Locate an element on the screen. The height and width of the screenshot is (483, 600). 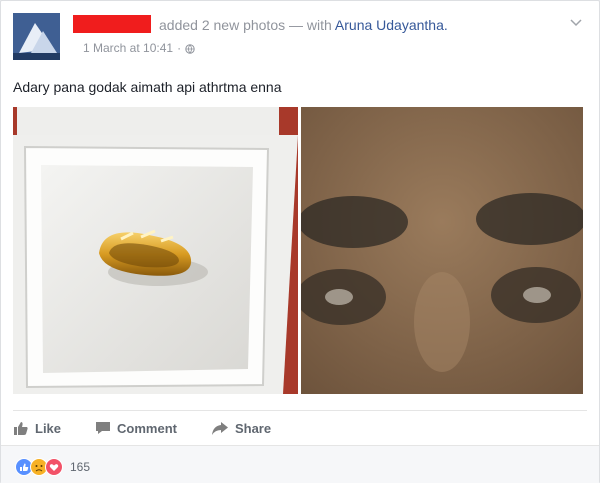
globe-icon is located at coordinates (190, 48).